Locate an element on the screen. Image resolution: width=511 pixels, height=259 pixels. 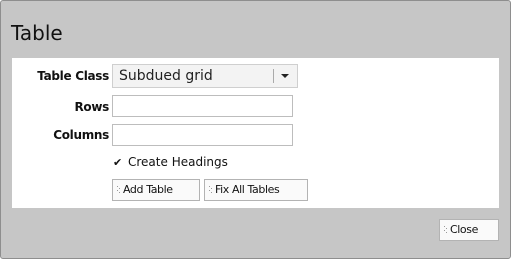
create-headings-option: ✔ Create Headings is located at coordinates (170, 162).